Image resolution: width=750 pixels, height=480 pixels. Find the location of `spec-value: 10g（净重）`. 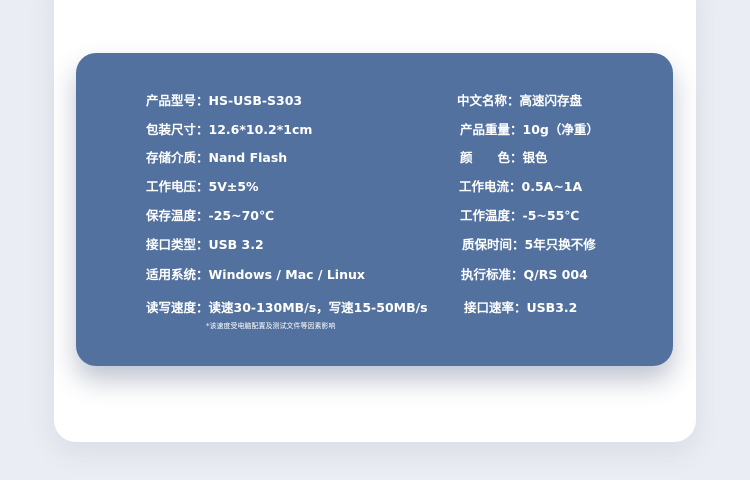

spec-value: 10g（净重） is located at coordinates (560, 129).